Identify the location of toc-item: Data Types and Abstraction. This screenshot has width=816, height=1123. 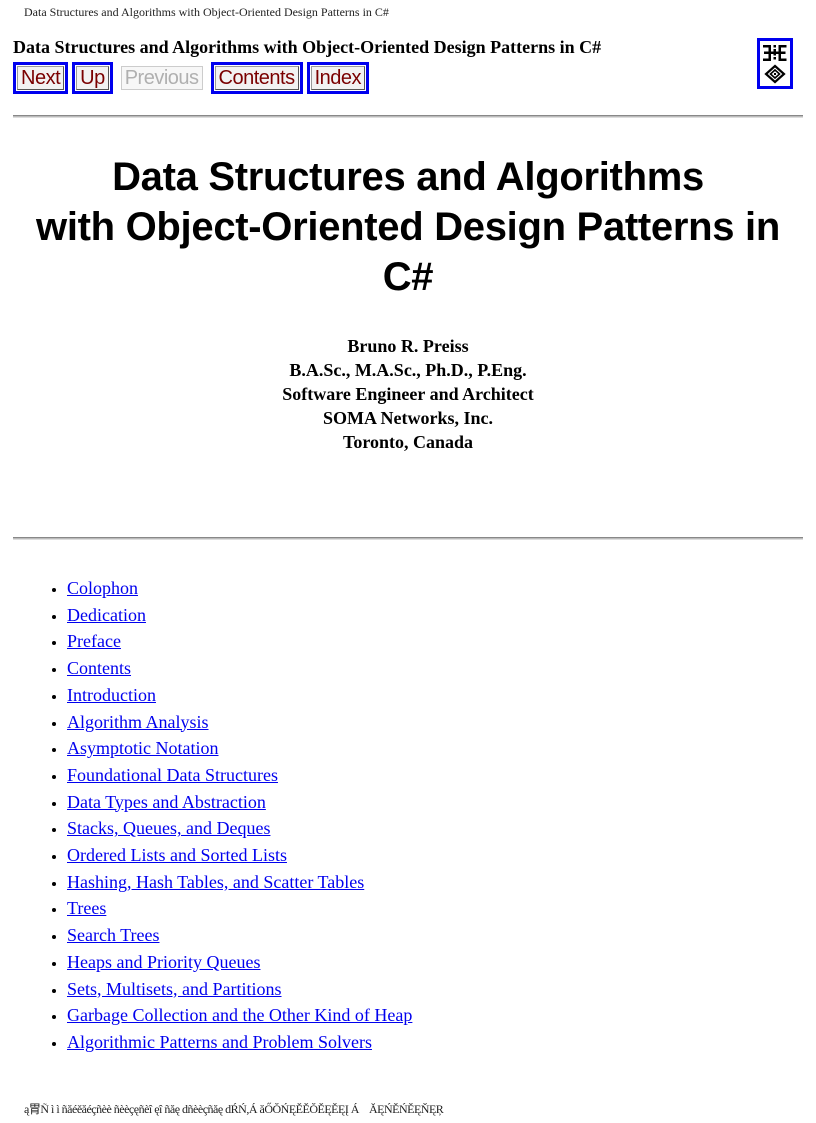
(239, 802).